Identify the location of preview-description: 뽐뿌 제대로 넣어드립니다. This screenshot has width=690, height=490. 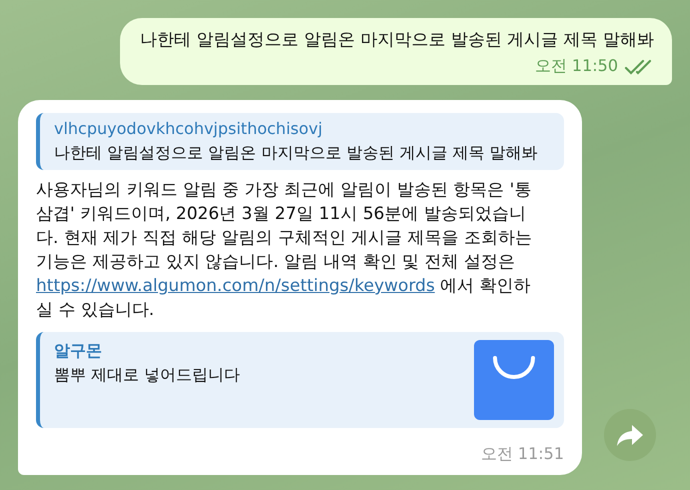
(147, 375).